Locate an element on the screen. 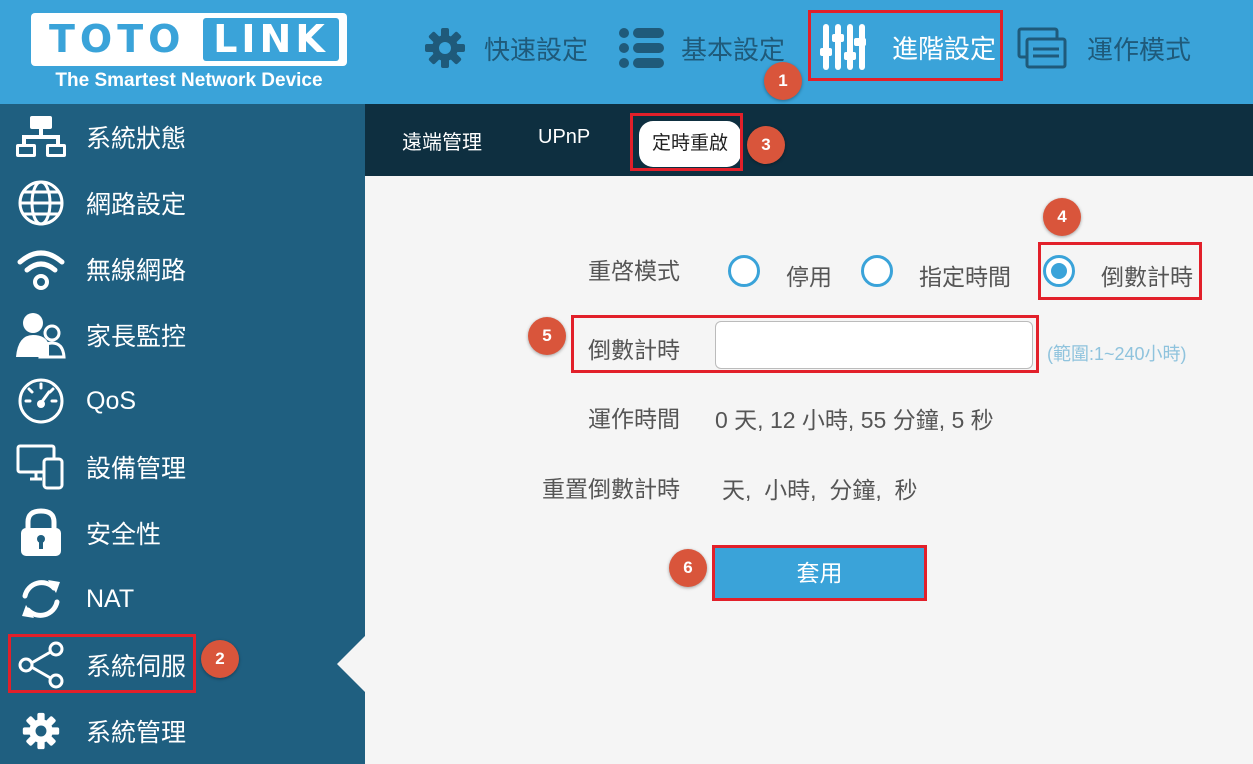 This screenshot has width=1253, height=764. topnav-label: 運作模式 is located at coordinates (1139, 49).